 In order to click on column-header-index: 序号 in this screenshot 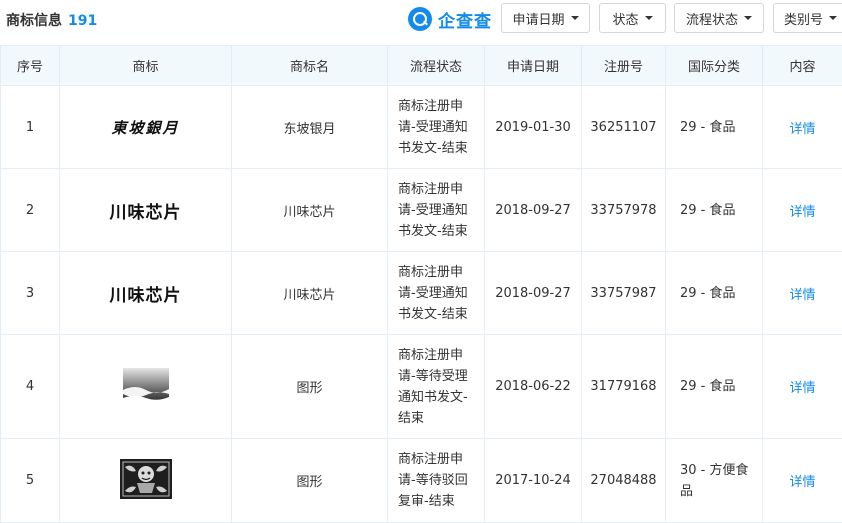, I will do `click(30, 66)`.